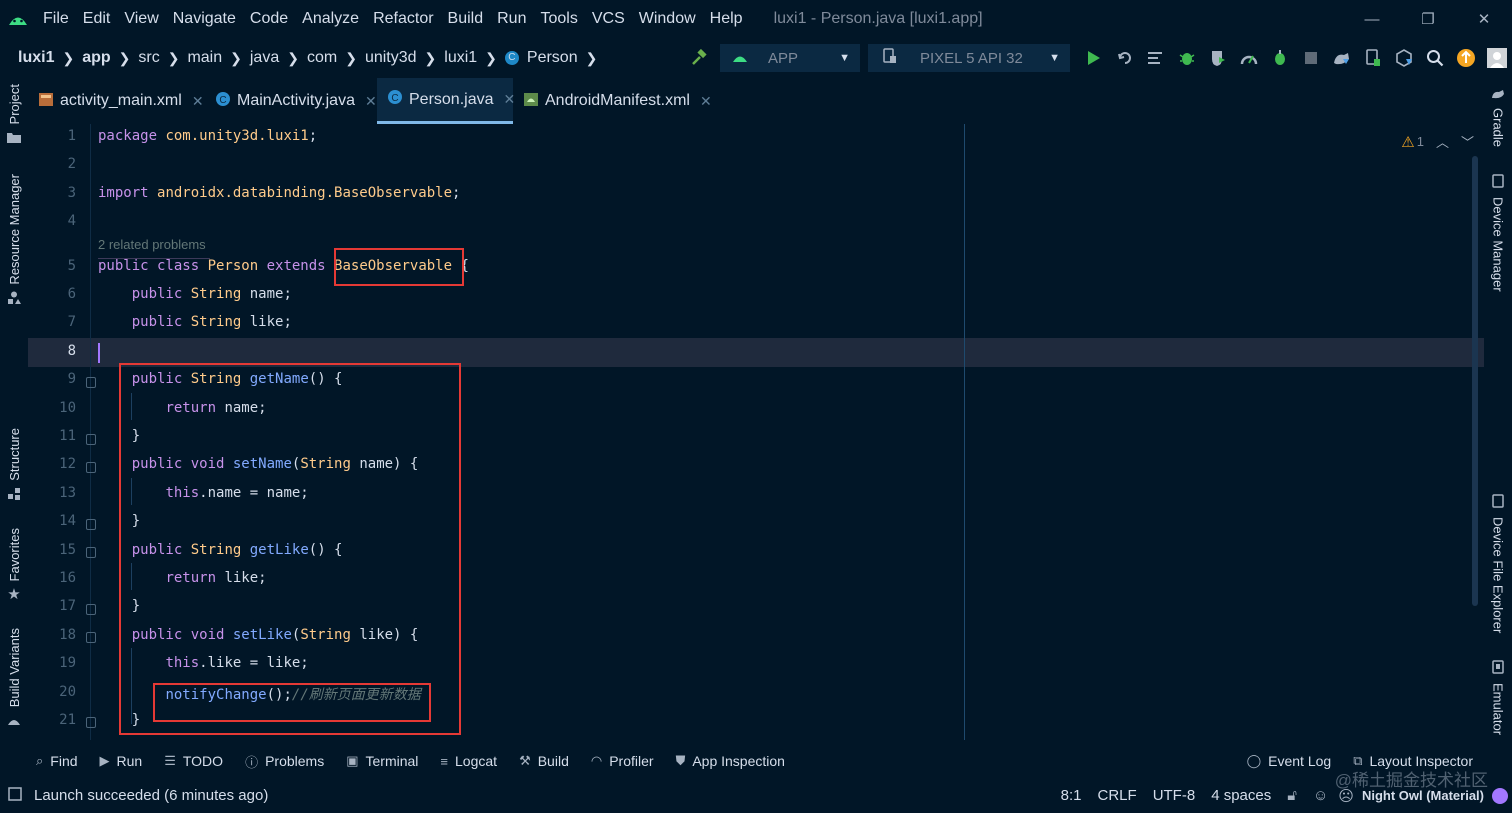  I want to click on tool-tab-build-variants: Build Variants, so click(14, 679).